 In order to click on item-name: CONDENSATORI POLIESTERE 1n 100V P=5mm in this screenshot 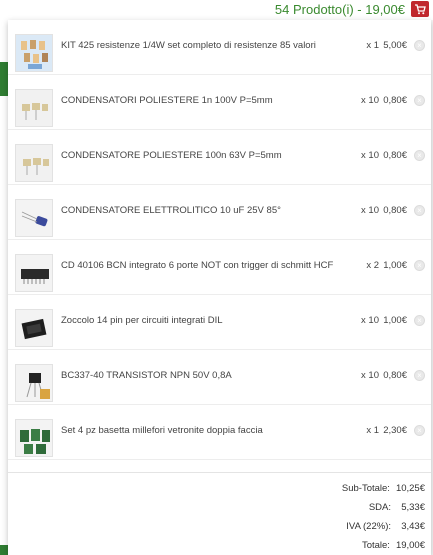, I will do `click(207, 100)`.